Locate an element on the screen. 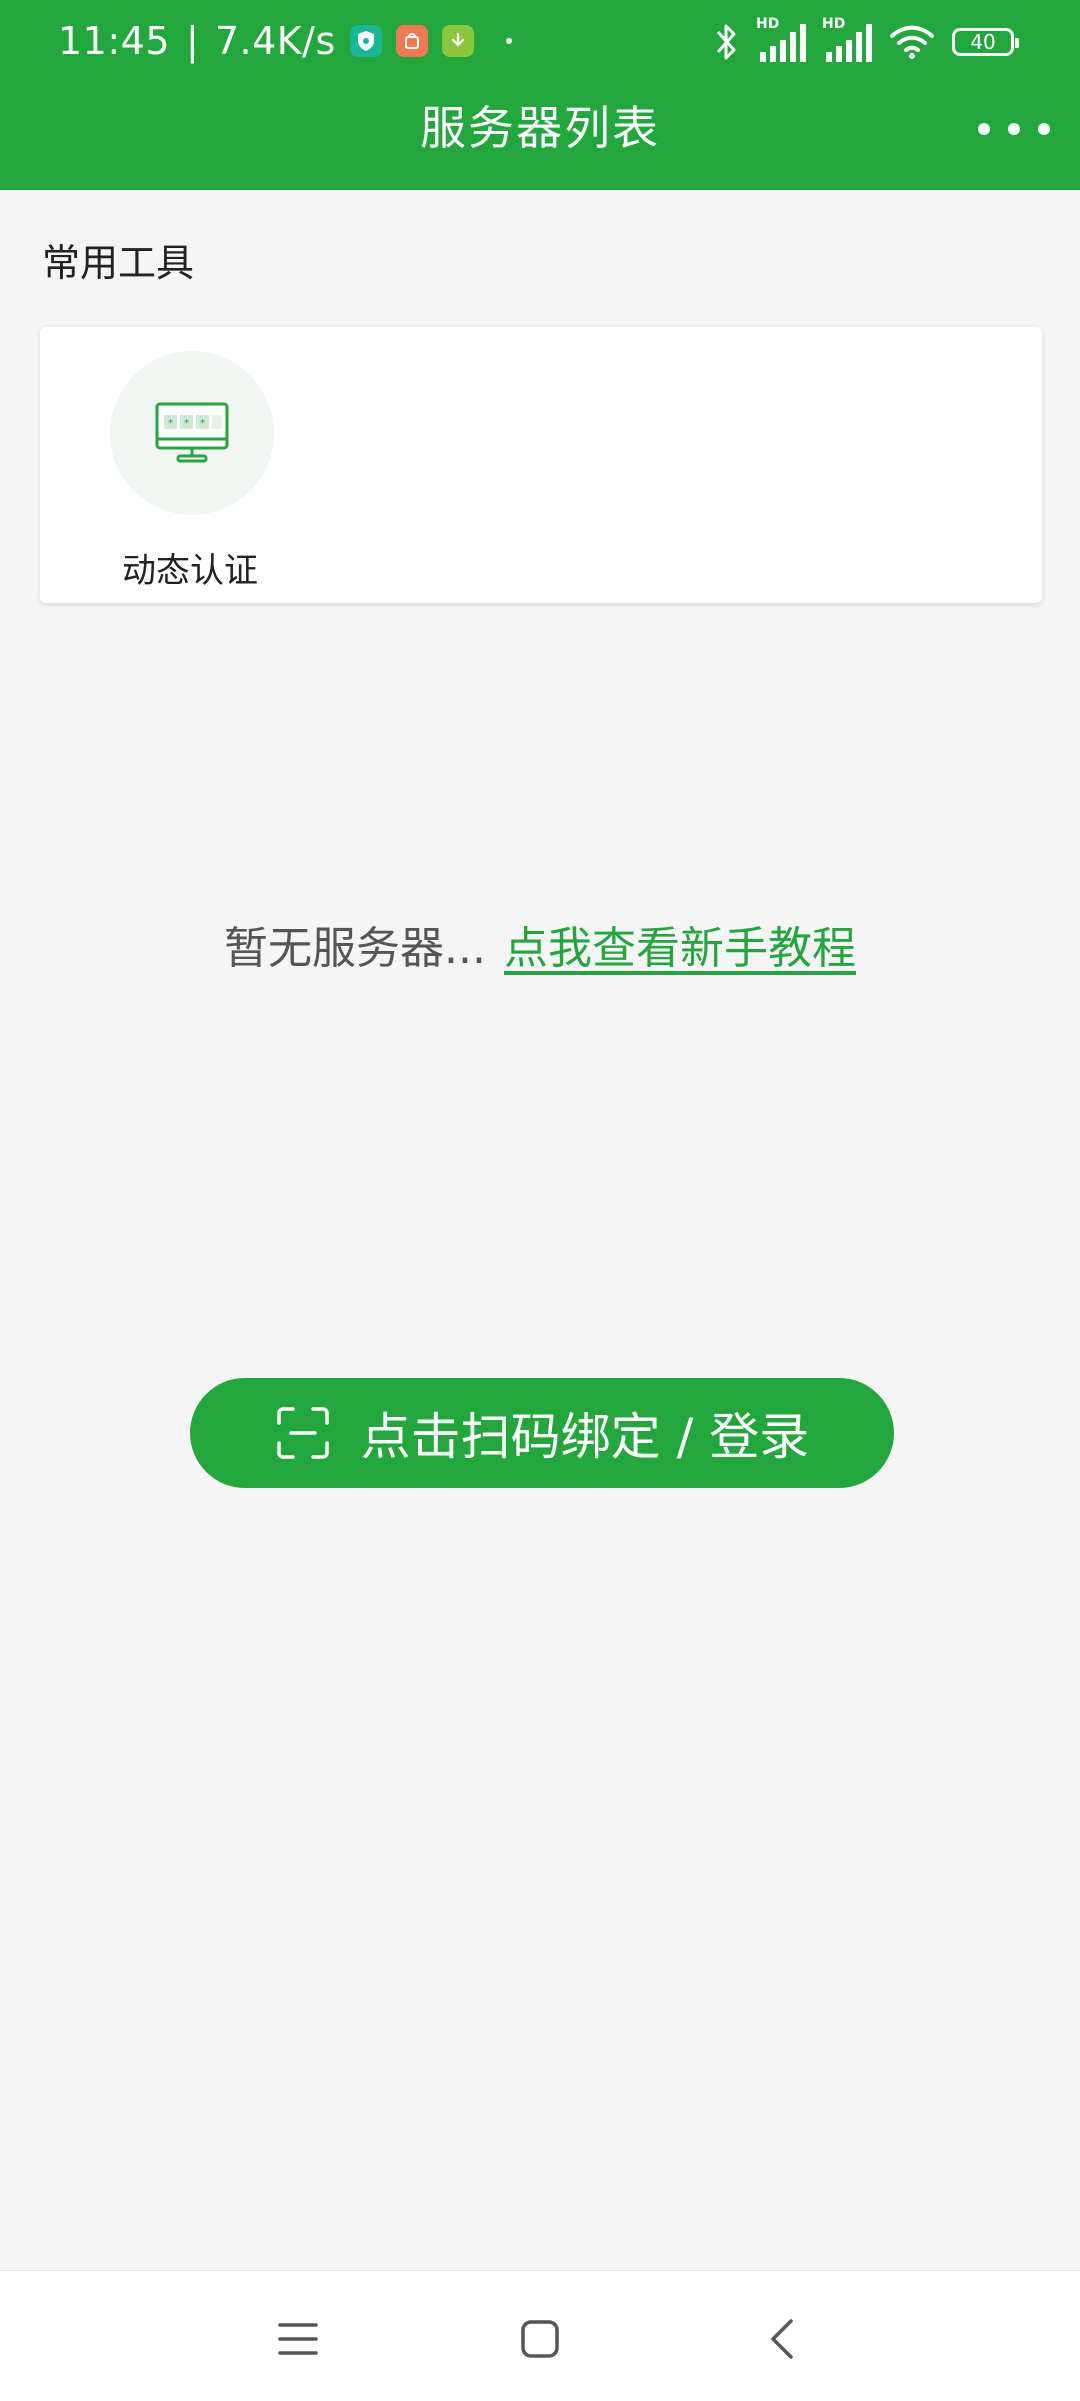 The height and width of the screenshot is (2401, 1080). notification-dot is located at coordinates (508, 41).